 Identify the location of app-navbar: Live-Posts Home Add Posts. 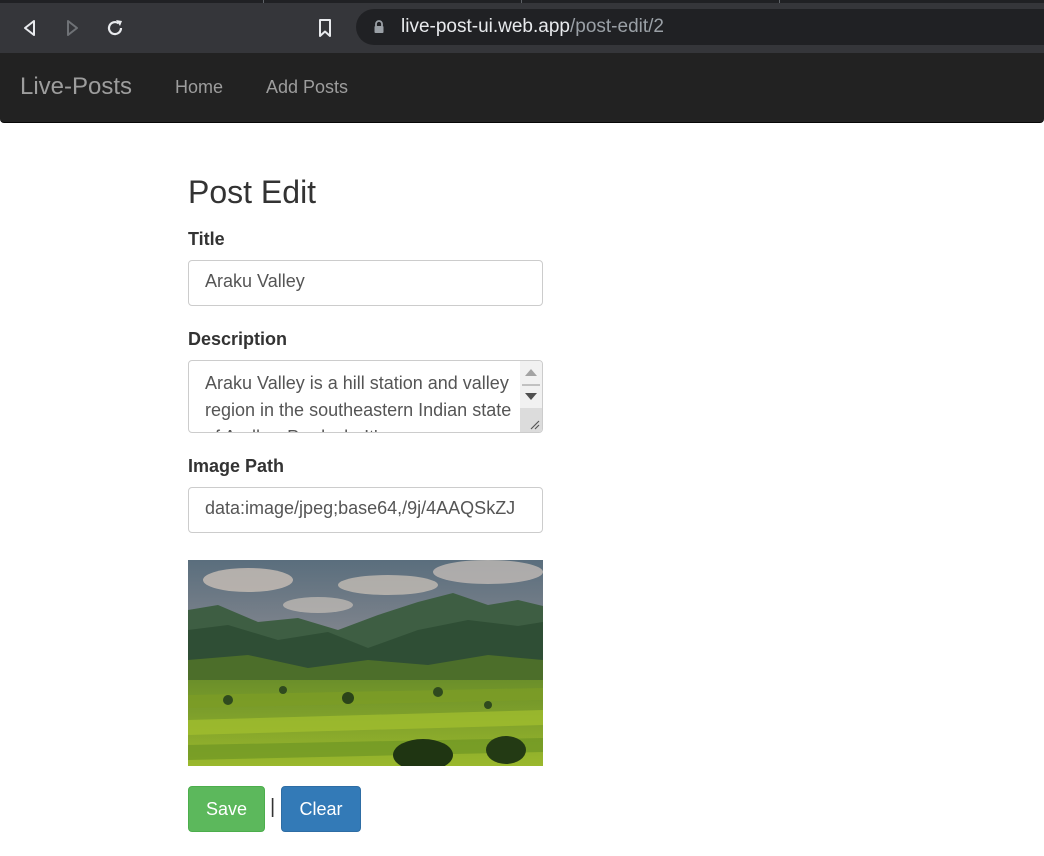
(522, 88).